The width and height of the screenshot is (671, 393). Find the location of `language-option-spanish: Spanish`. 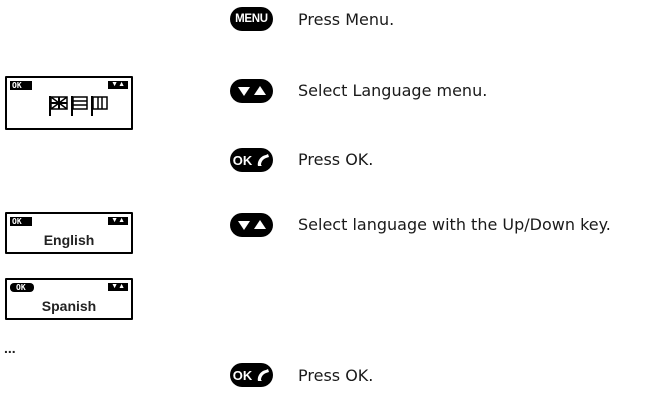

language-option-spanish: Spanish is located at coordinates (69, 306).